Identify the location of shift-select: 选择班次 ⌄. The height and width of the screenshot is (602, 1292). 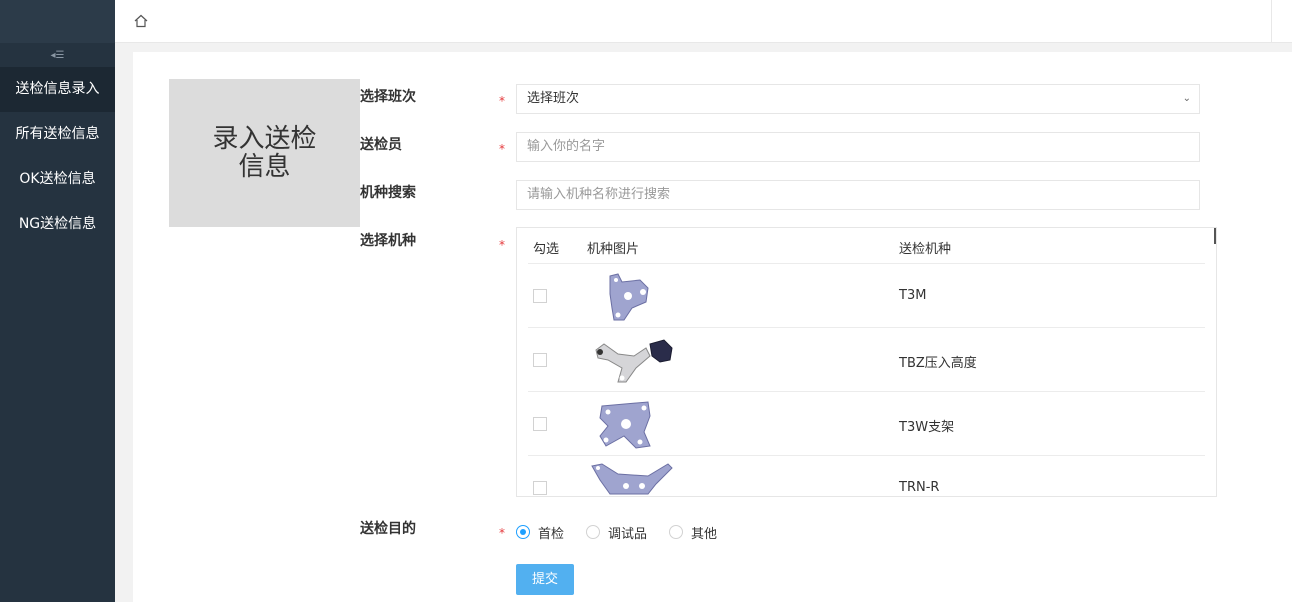
(858, 99).